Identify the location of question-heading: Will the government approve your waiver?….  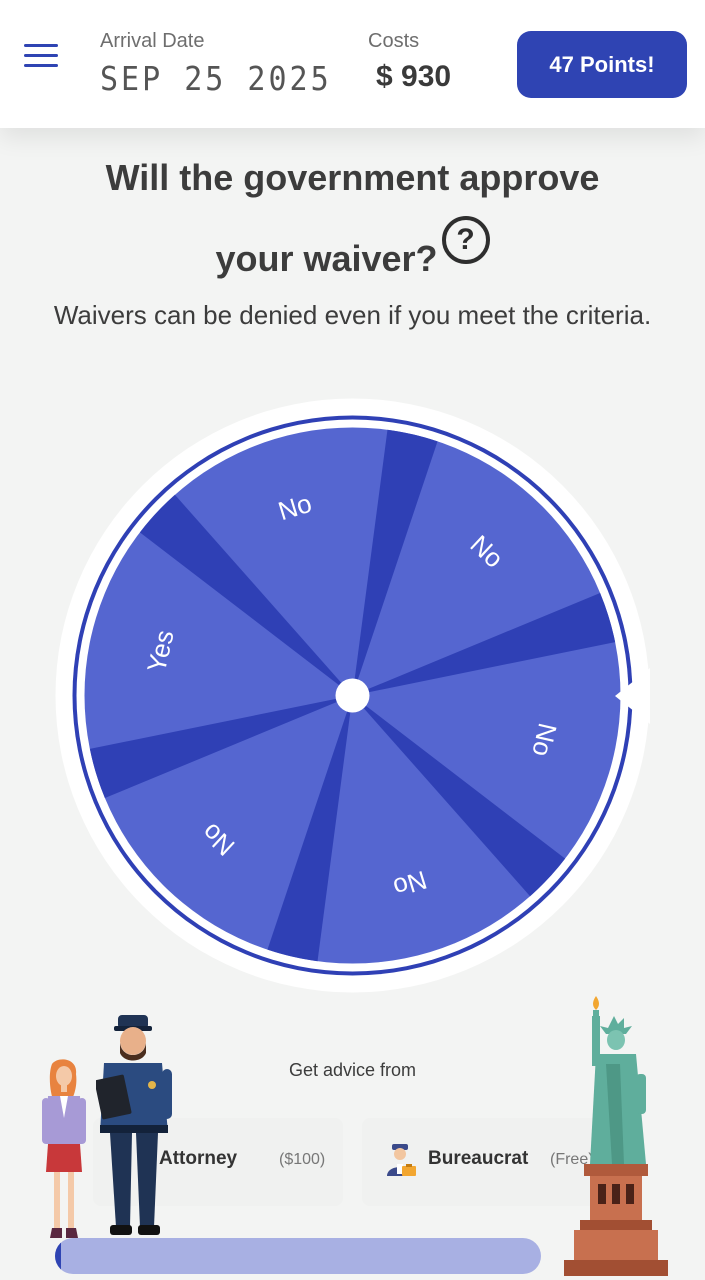
(352, 218).